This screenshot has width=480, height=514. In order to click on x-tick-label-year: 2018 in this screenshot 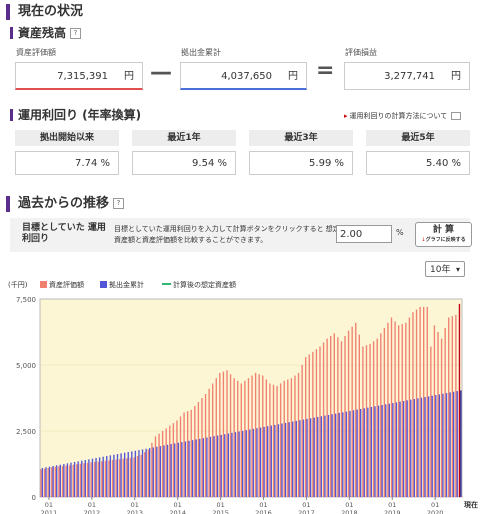, I will do `click(349, 511)`.